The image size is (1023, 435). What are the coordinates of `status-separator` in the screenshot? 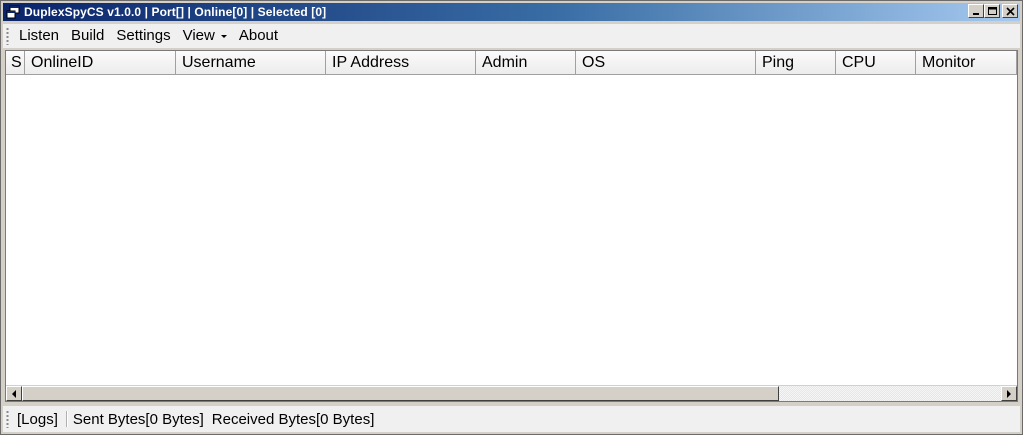 It's located at (66, 419).